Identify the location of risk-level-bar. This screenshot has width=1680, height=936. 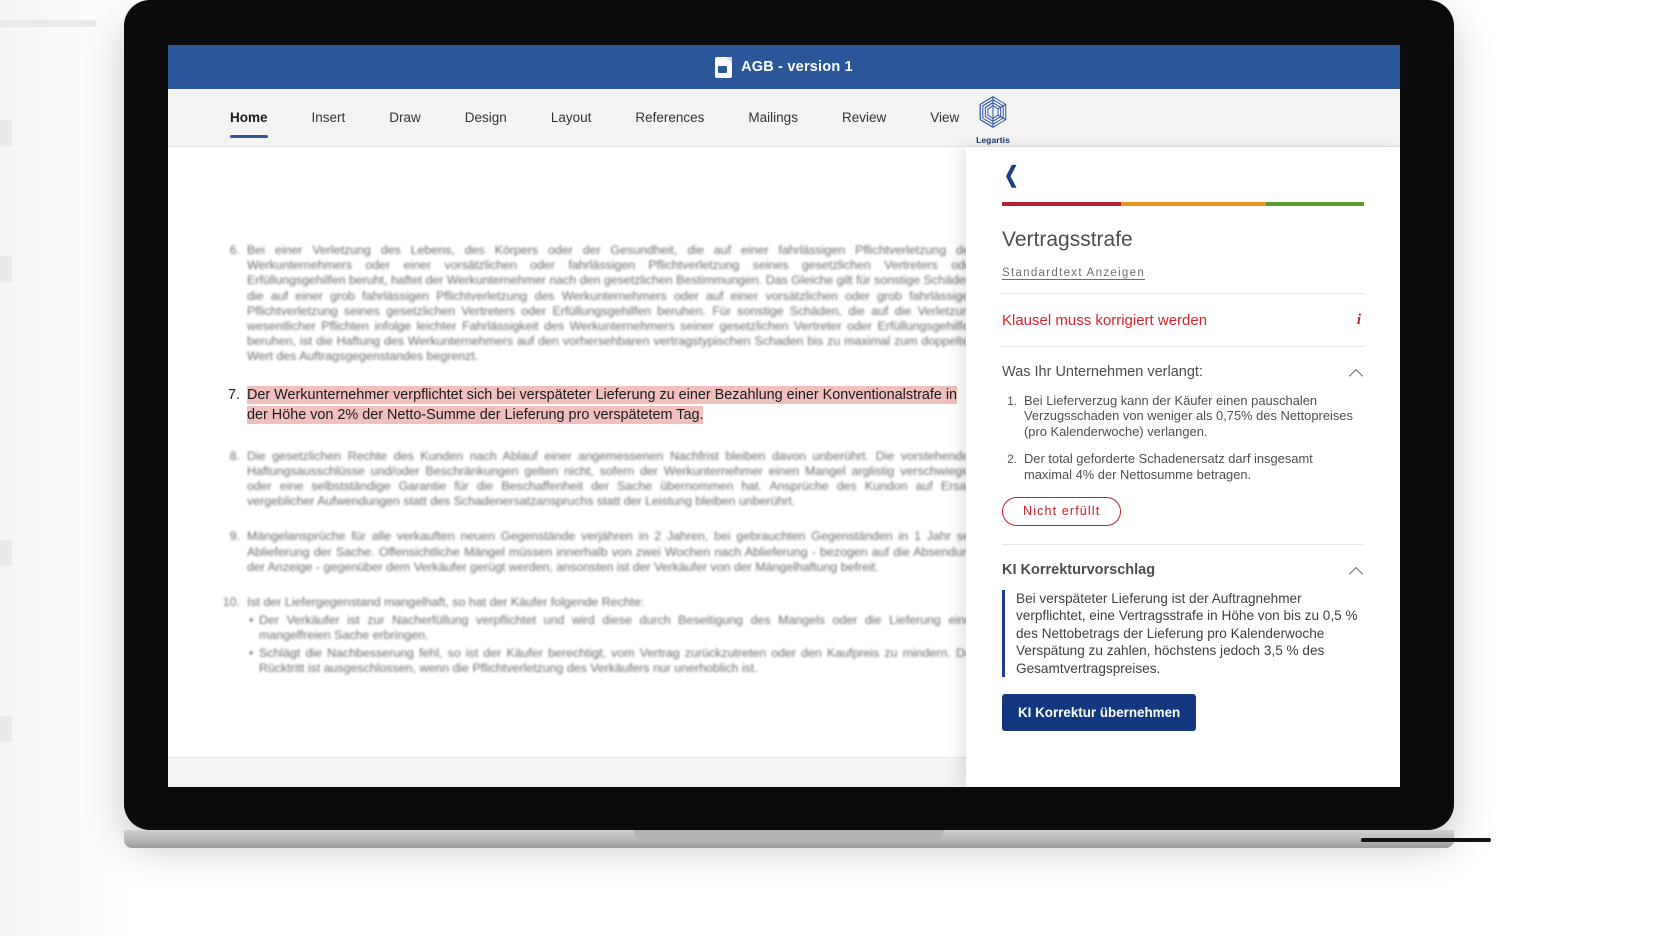
(1183, 204).